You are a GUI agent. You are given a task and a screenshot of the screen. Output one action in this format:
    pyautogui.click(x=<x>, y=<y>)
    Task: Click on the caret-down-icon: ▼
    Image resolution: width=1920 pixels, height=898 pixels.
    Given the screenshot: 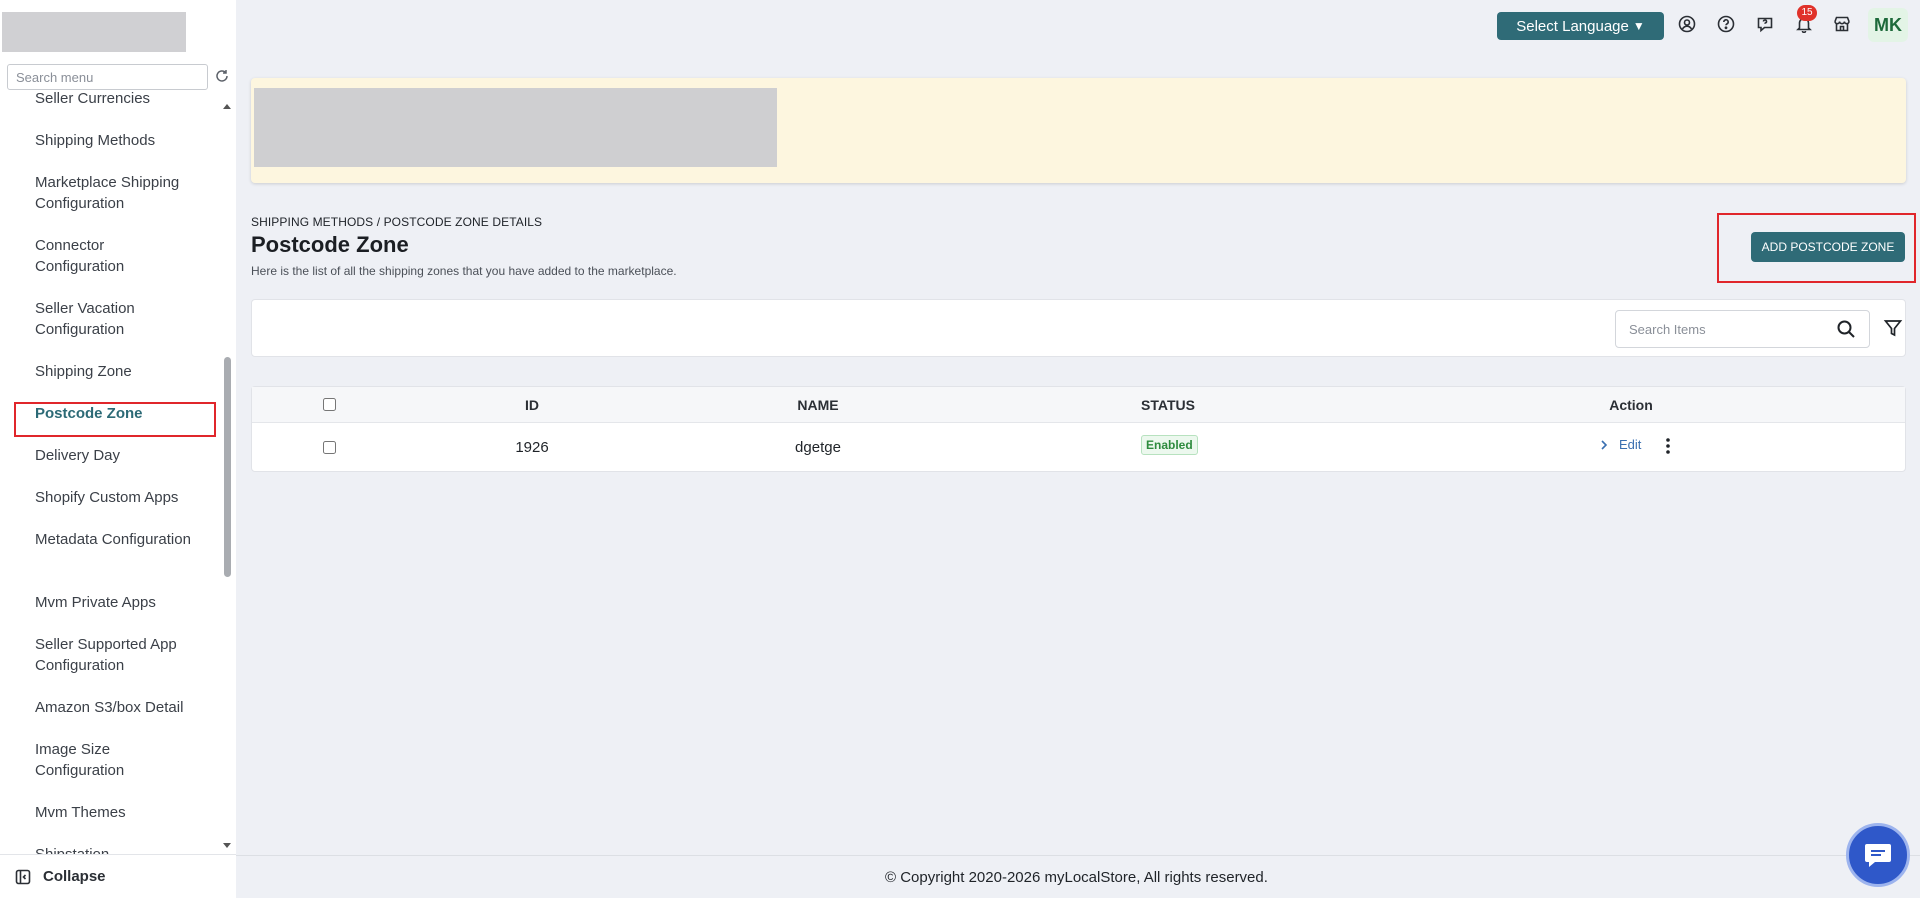 What is the action you would take?
    pyautogui.click(x=1638, y=26)
    